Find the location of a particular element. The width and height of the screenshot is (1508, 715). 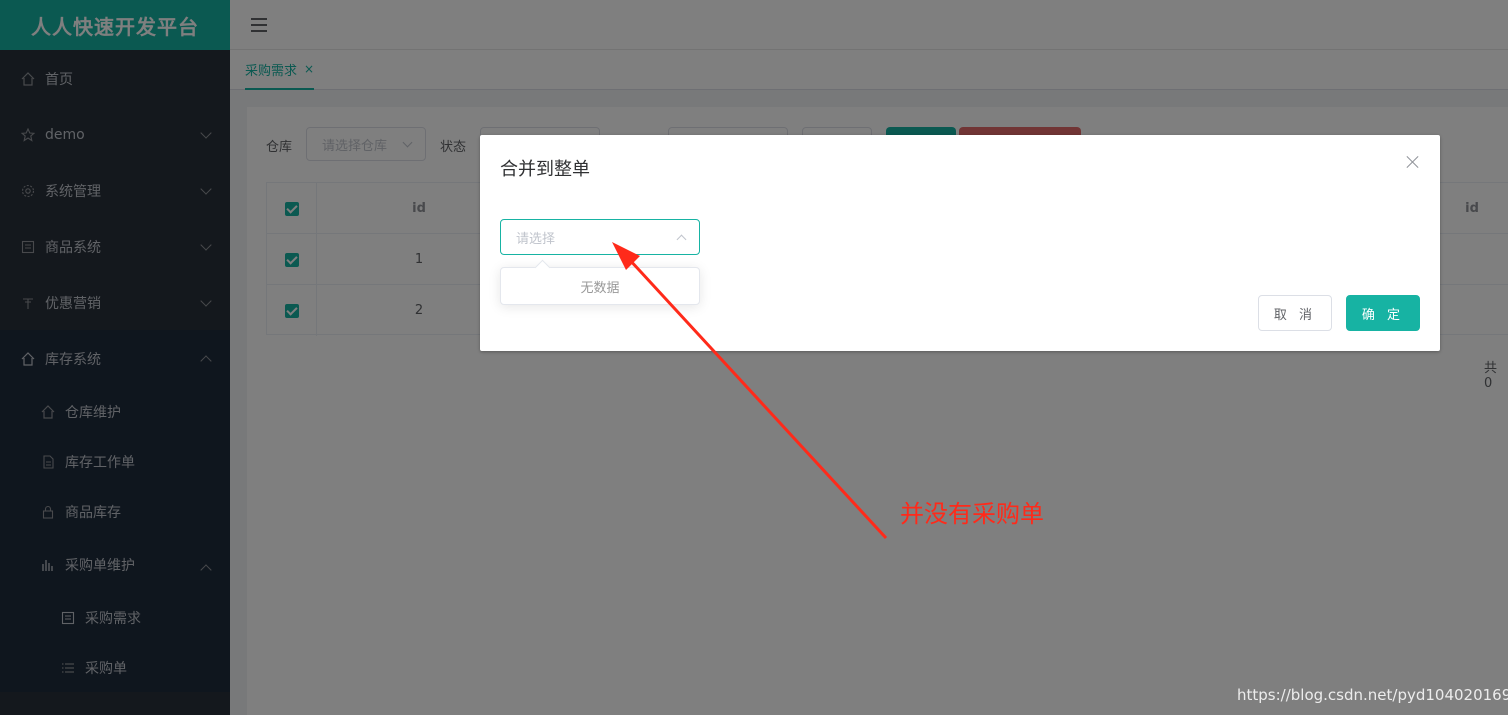

cancel-button: 取 消 is located at coordinates (1295, 313).